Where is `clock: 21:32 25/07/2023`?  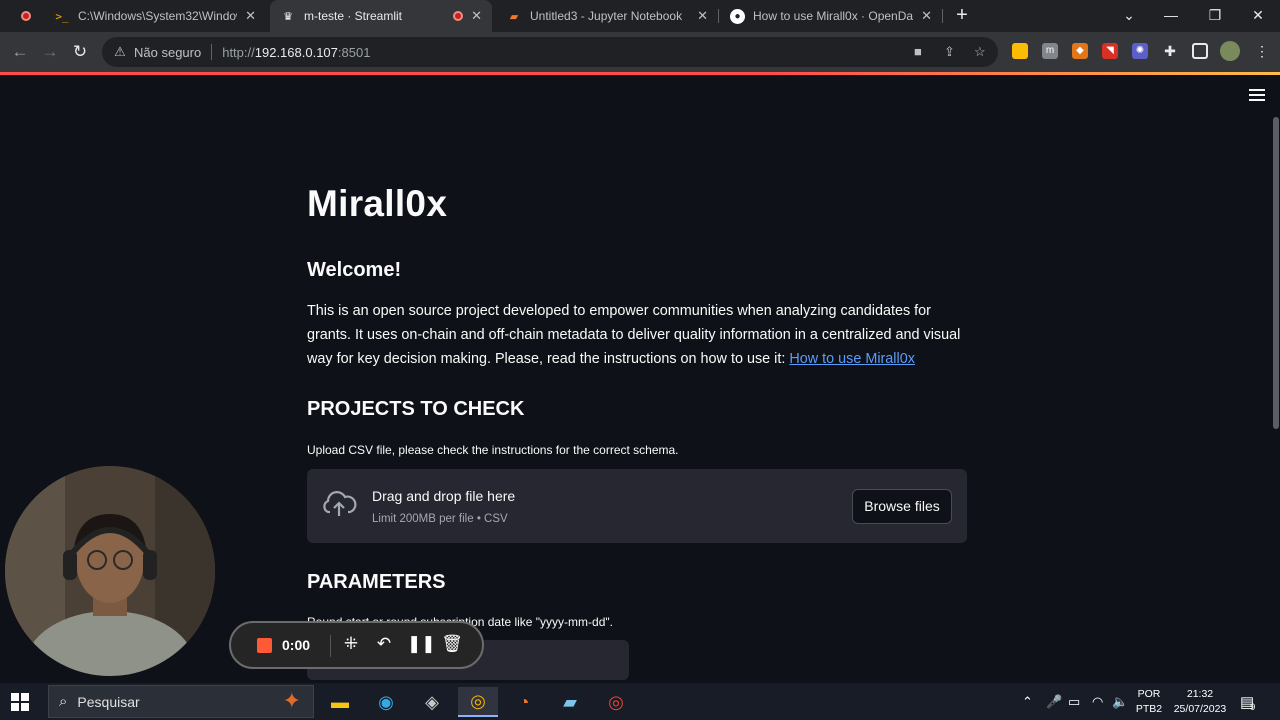 clock: 21:32 25/07/2023 is located at coordinates (1200, 701).